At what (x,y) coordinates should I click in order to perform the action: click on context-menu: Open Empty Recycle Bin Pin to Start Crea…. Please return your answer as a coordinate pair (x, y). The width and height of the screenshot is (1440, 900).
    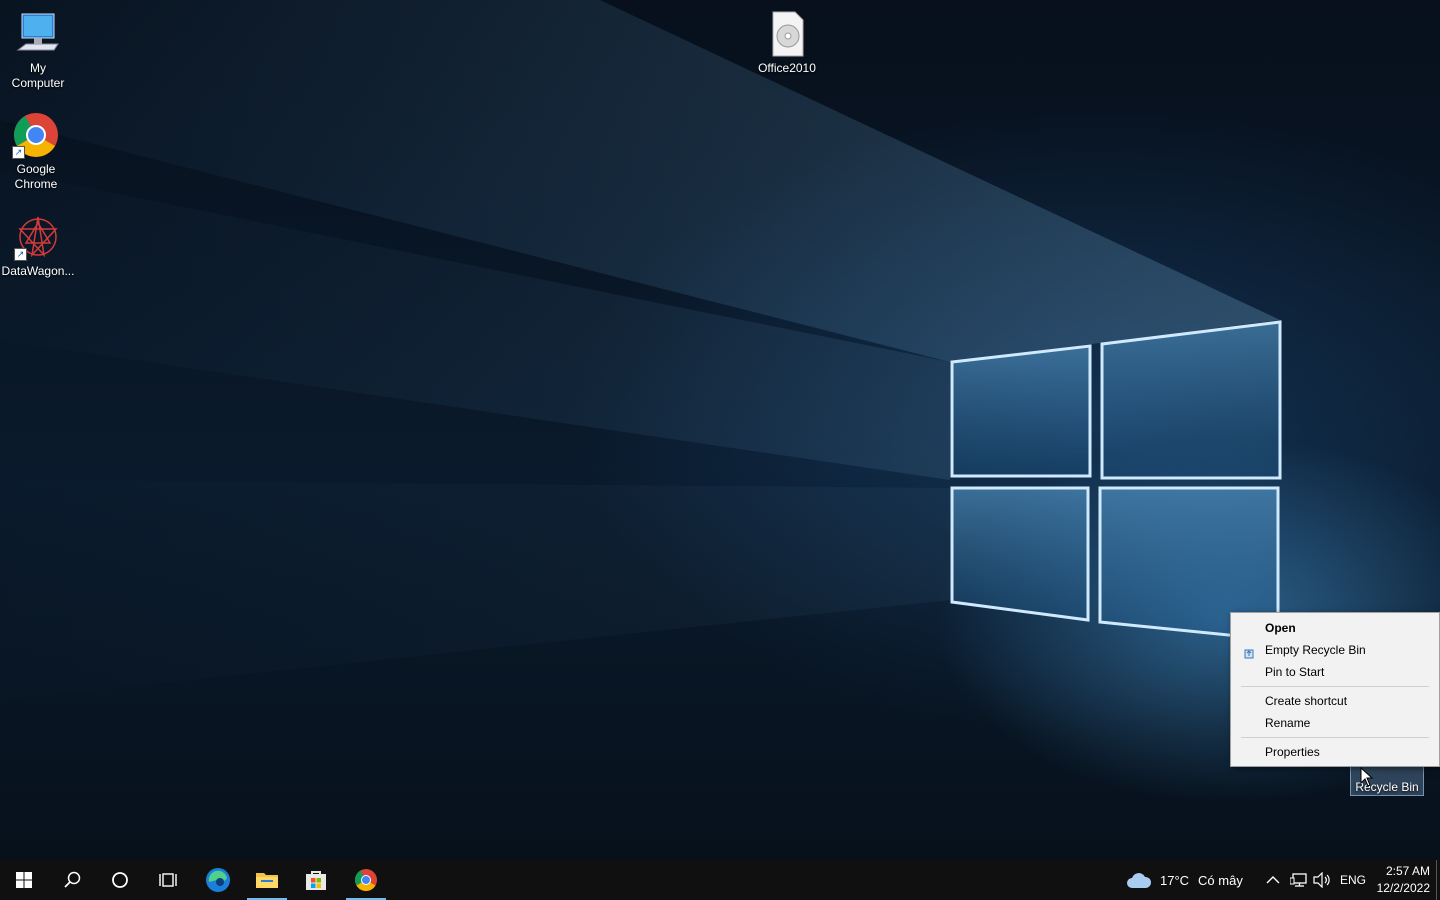
    Looking at the image, I should click on (1335, 689).